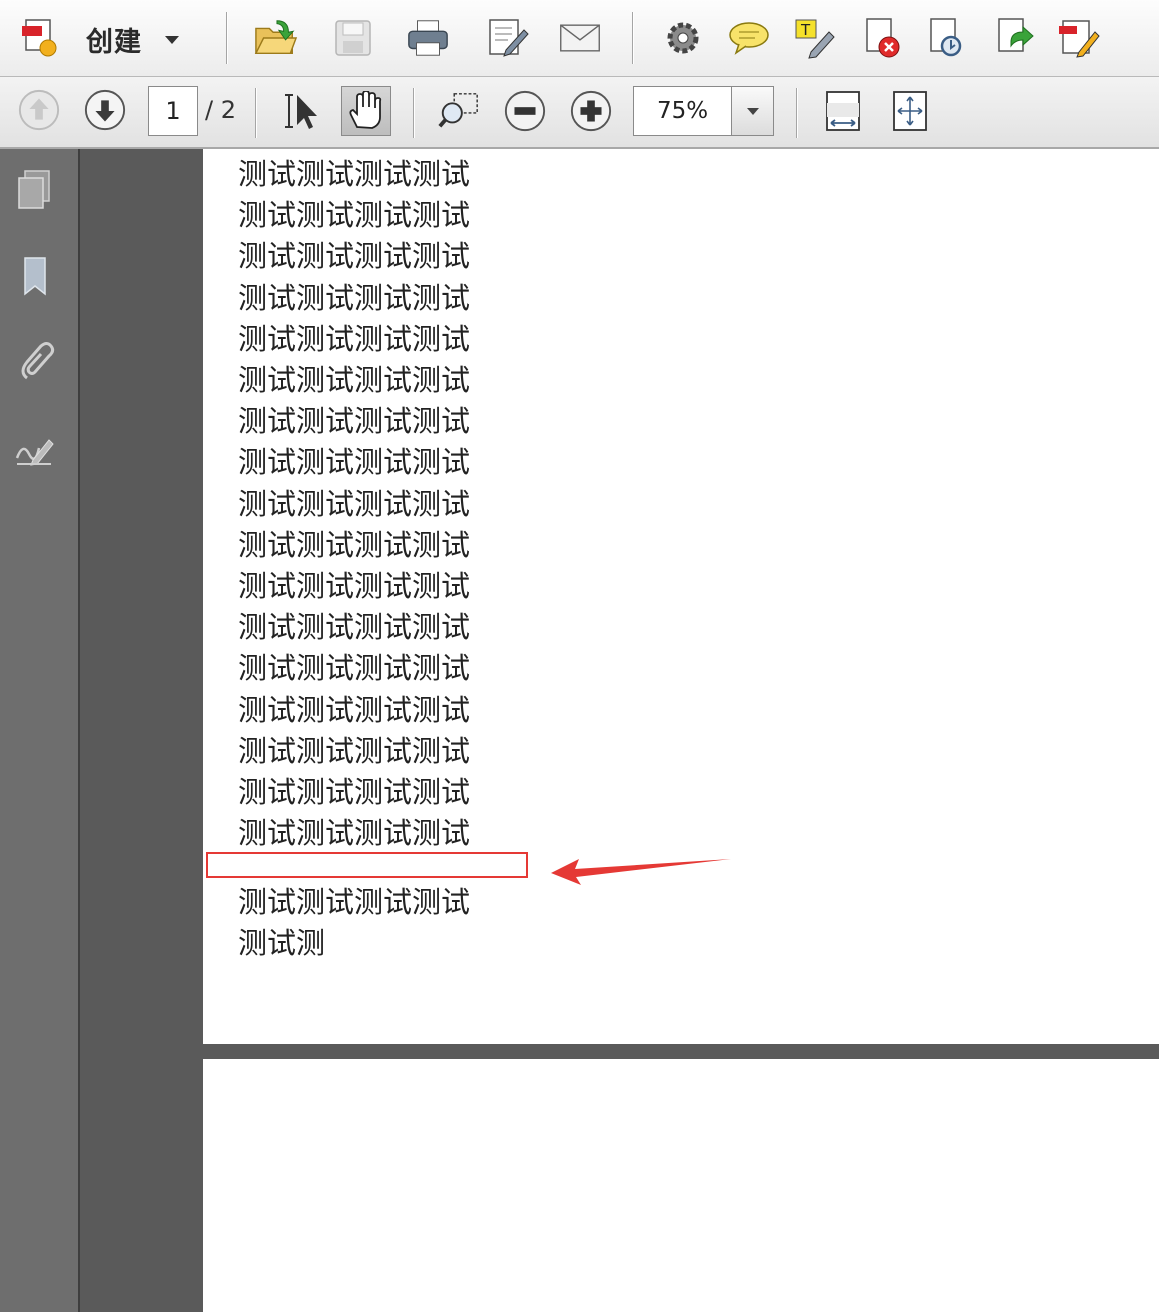 The width and height of the screenshot is (1159, 1312). What do you see at coordinates (367, 865) in the screenshot?
I see `annotation-highlight-box` at bounding box center [367, 865].